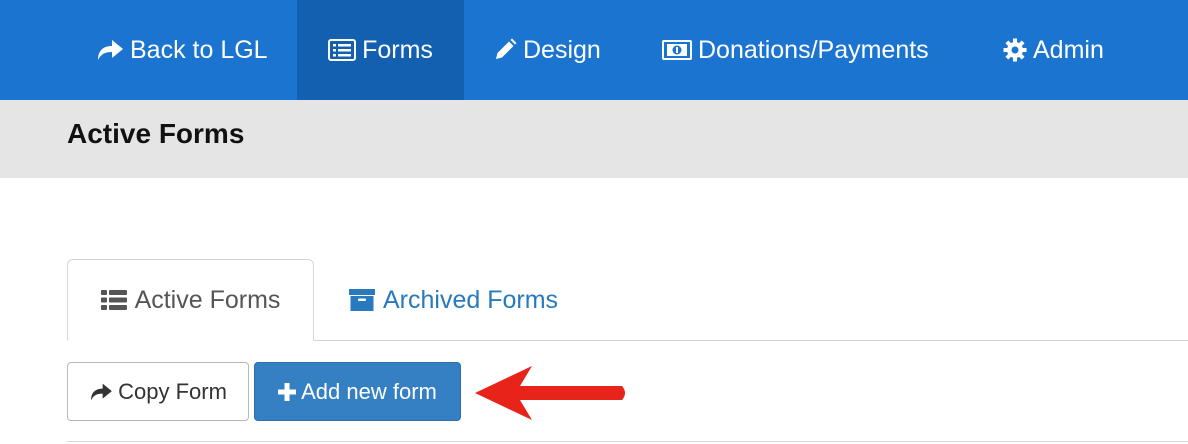  I want to click on nav-back-label: Back to LGL, so click(199, 49).